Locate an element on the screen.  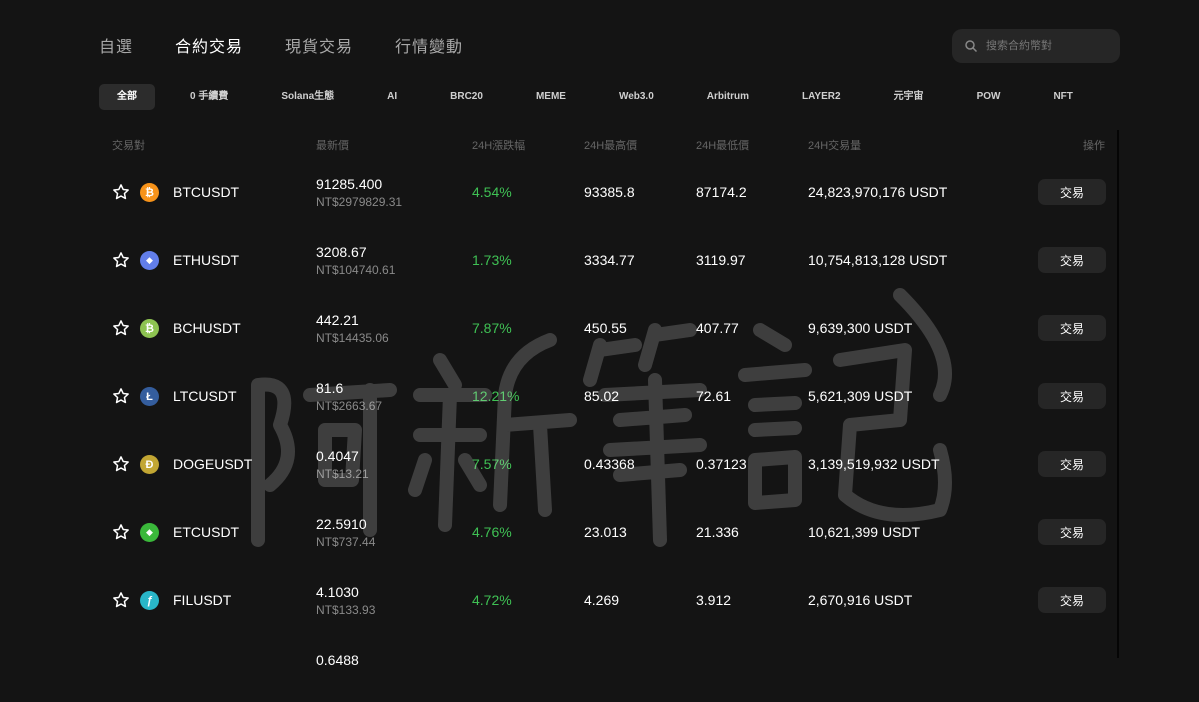
pair-symbol: DOGEUSDT is located at coordinates (212, 464).